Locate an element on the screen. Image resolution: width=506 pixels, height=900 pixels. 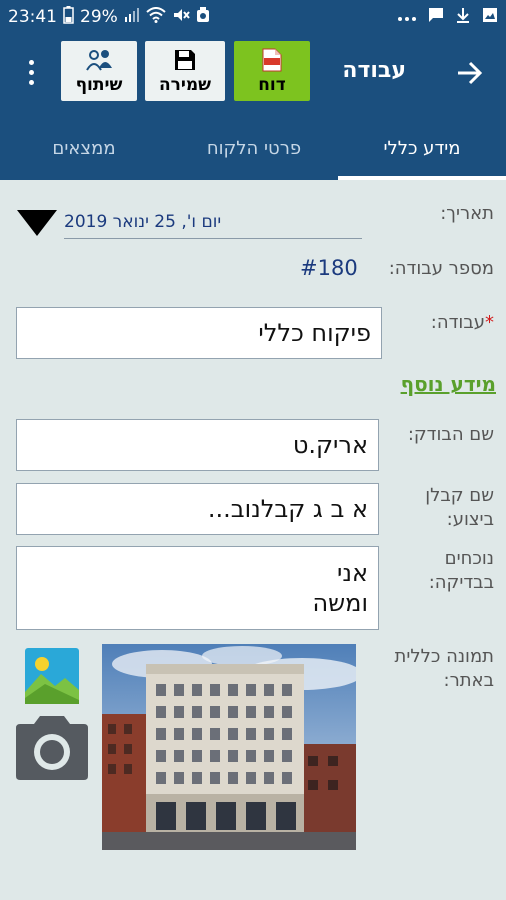
save-button: שמירה is located at coordinates (185, 71).